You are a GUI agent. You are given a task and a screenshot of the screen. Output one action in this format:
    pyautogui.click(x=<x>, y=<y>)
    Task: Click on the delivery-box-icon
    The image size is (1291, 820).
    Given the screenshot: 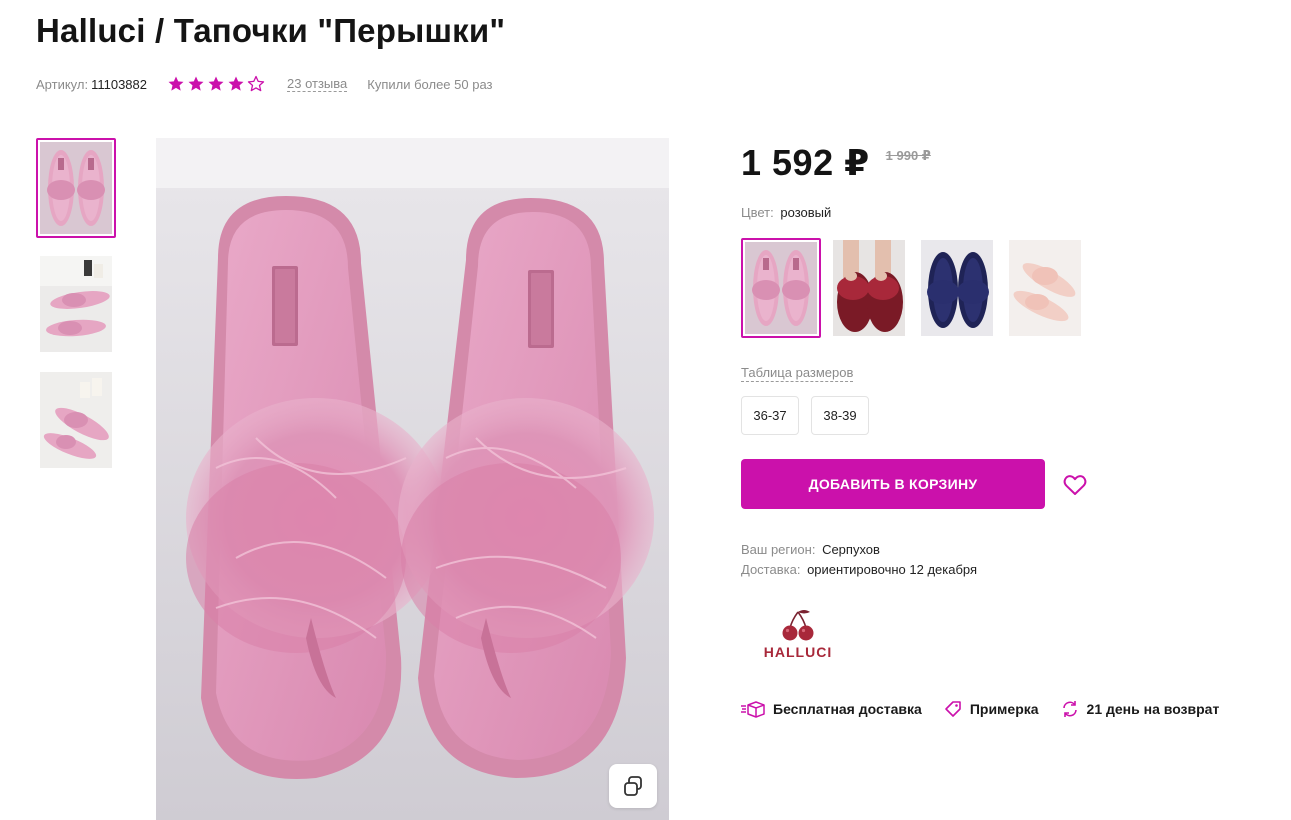 What is the action you would take?
    pyautogui.click(x=753, y=709)
    